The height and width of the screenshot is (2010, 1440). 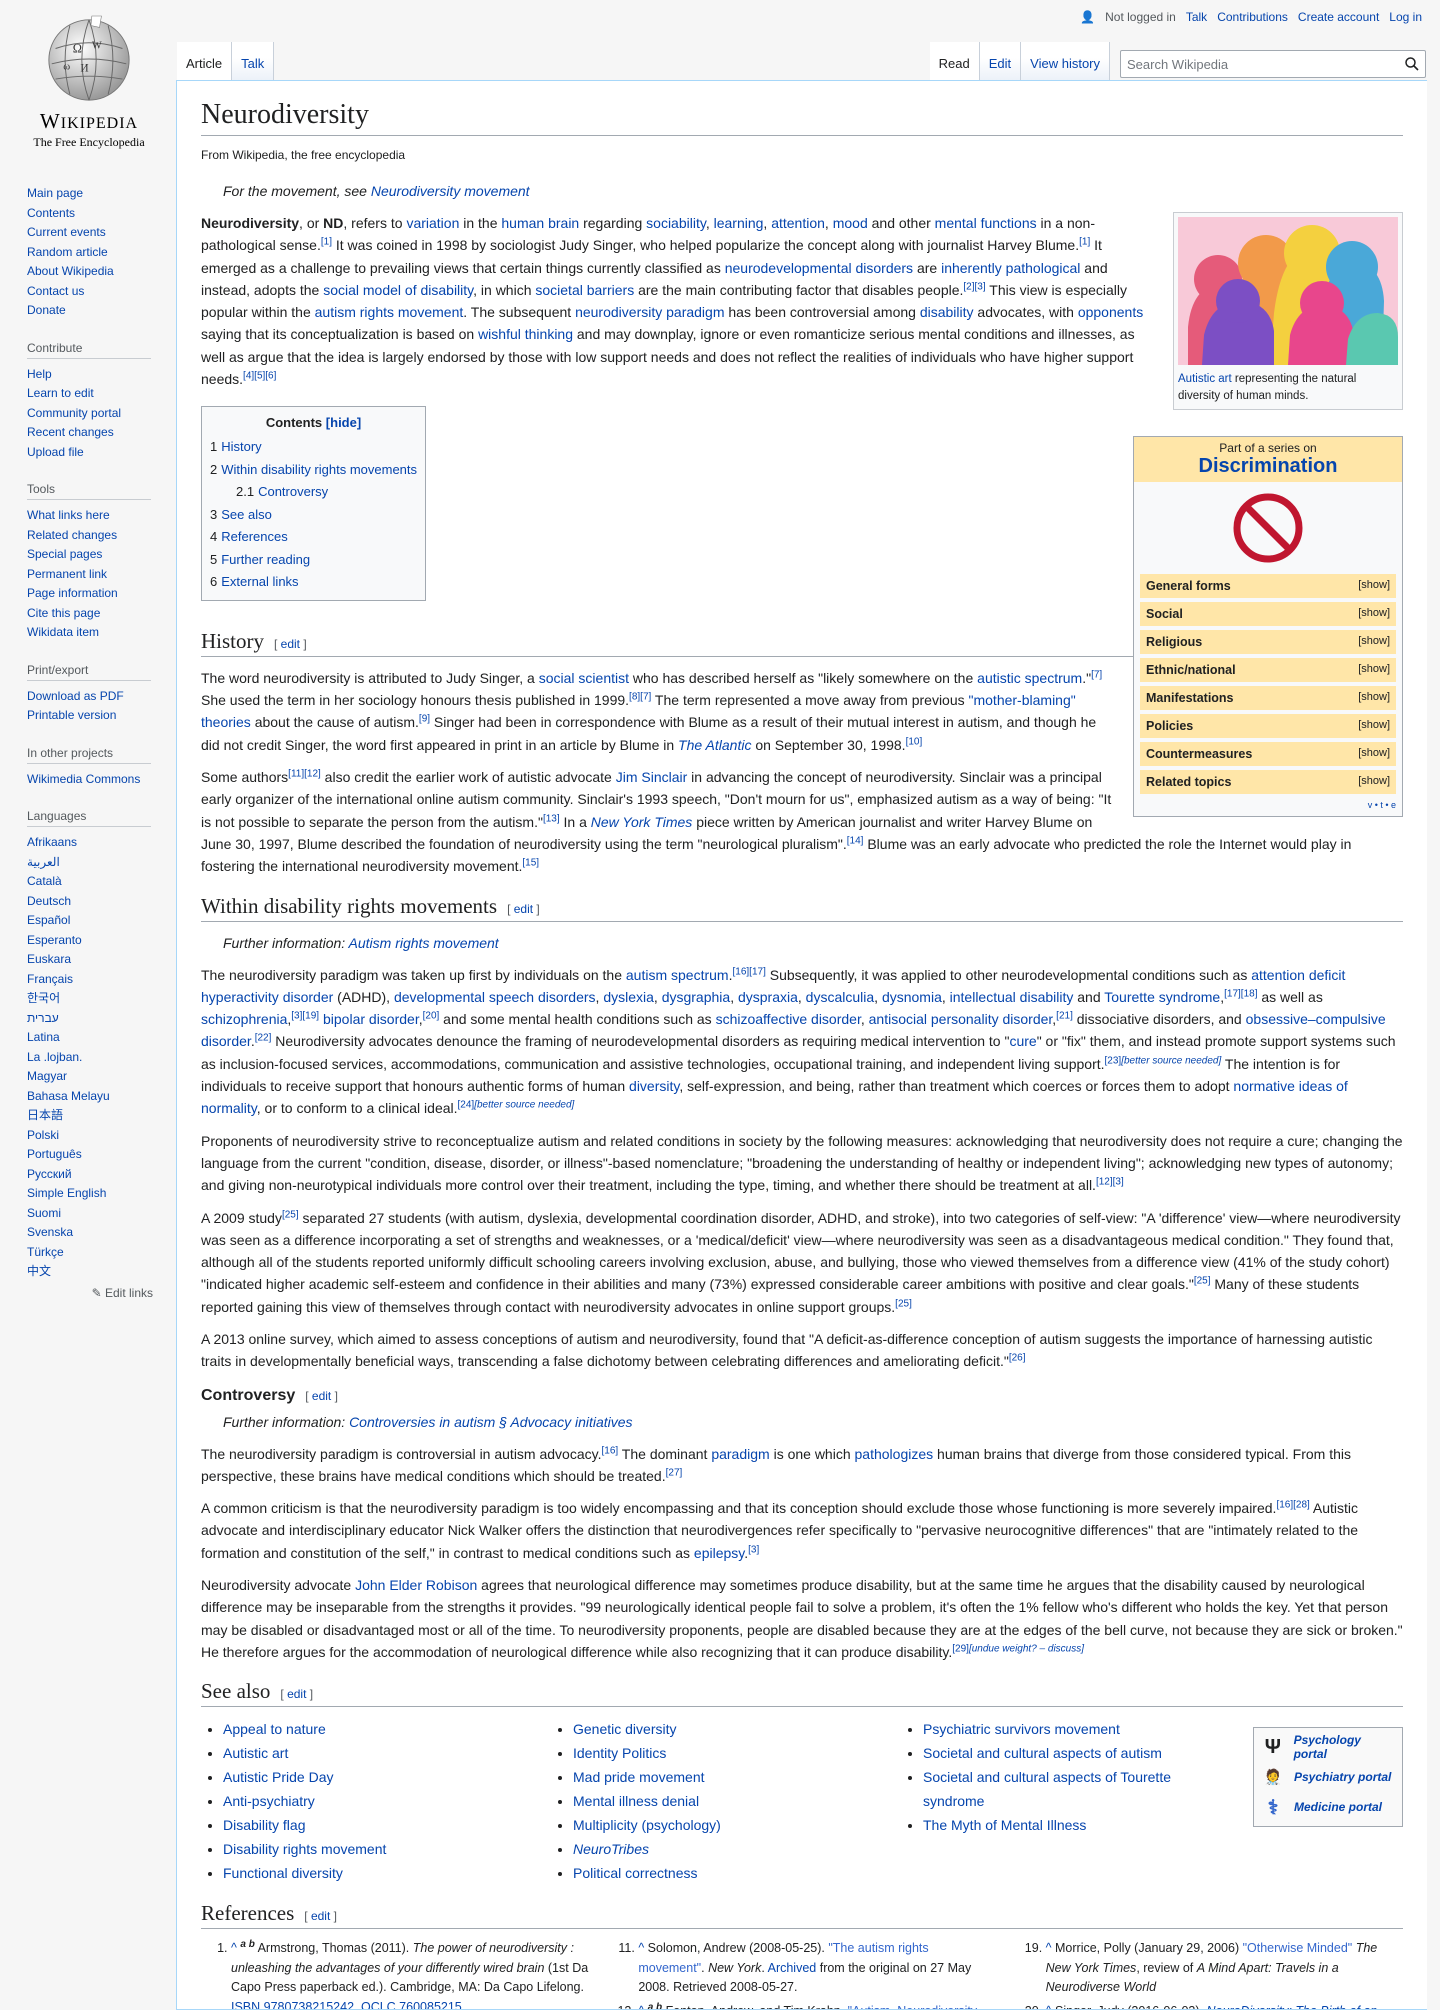 I want to click on talk-link: Talk, so click(x=1196, y=17).